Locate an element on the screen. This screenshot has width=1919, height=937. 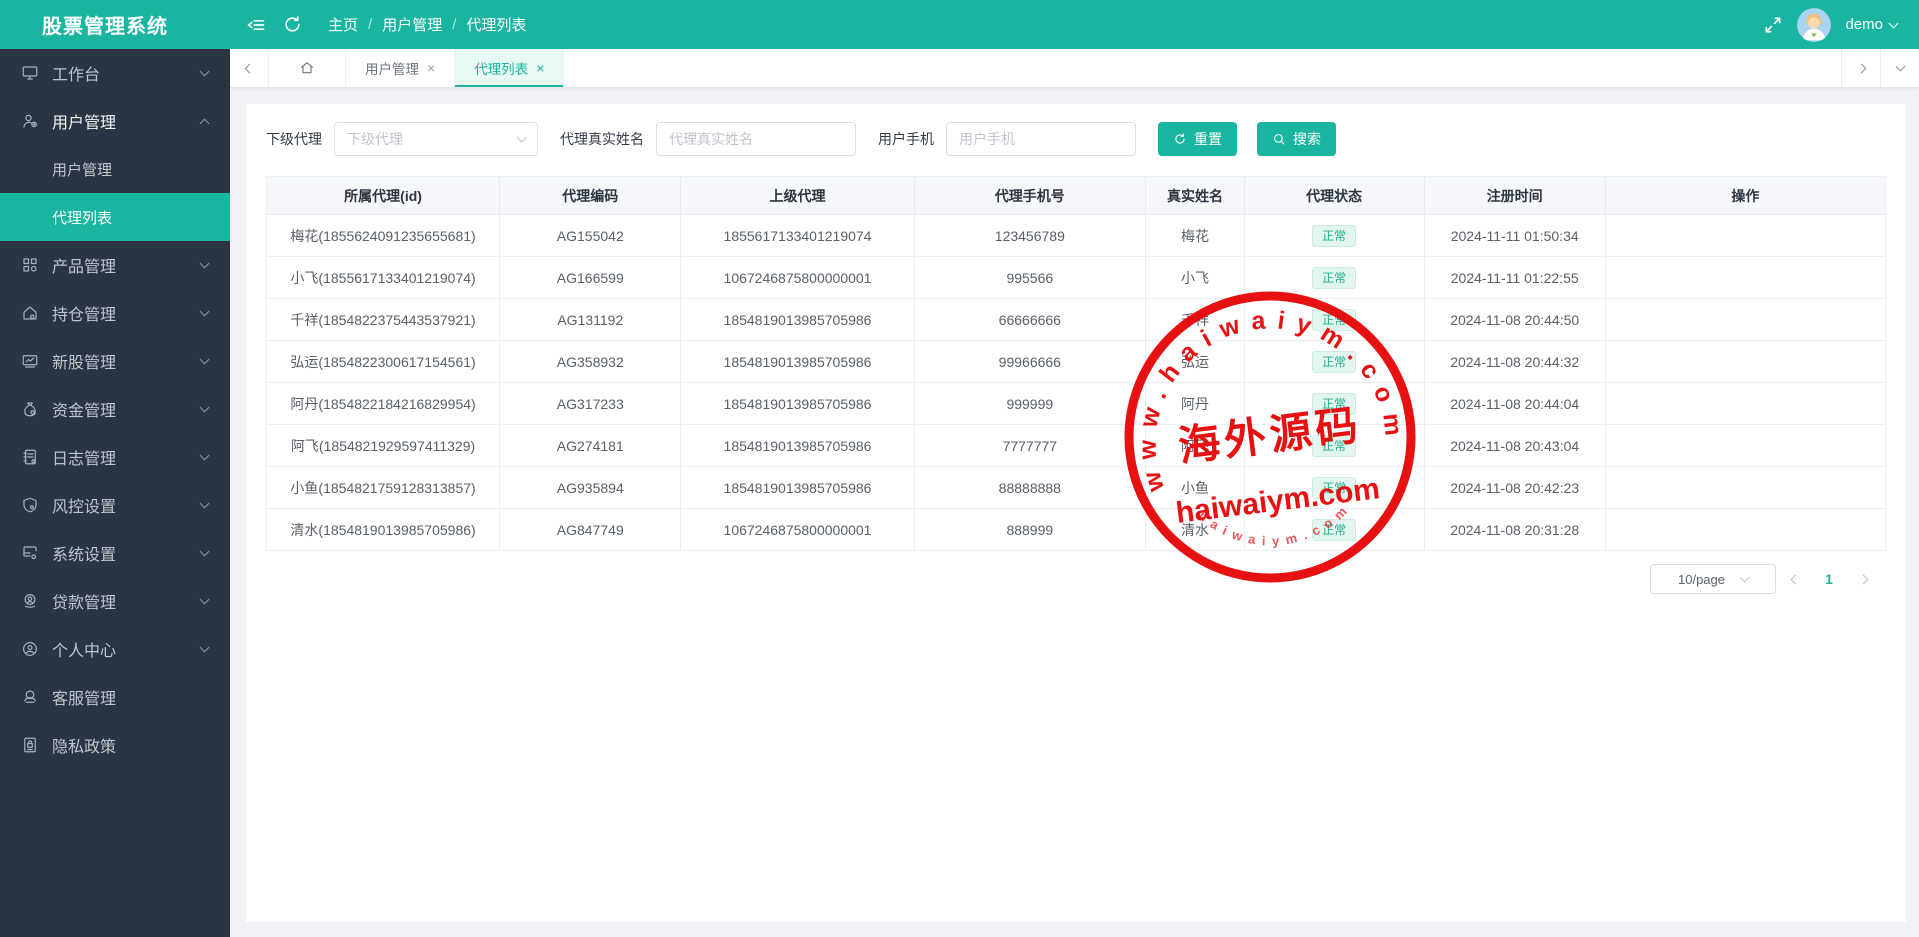
sidebar-item-log-mgmt: 日志管理 is located at coordinates (115, 457).